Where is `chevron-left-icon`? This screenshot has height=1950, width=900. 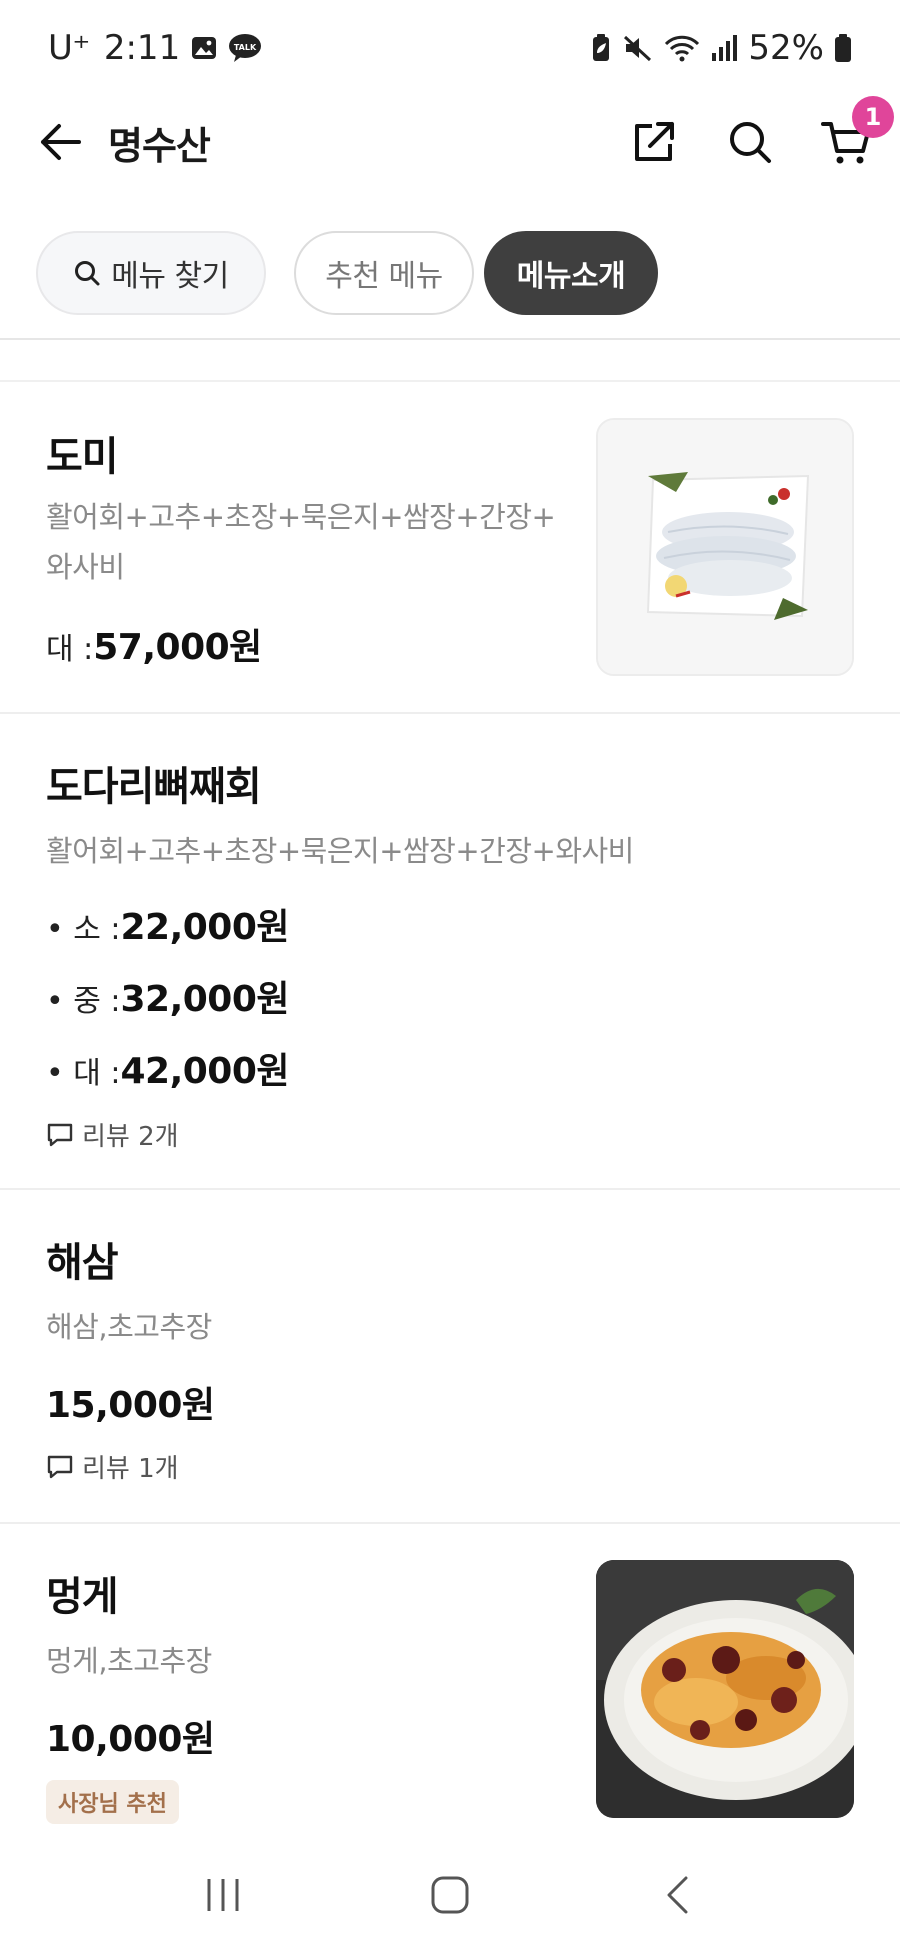
chevron-left-icon is located at coordinates (677, 1895).